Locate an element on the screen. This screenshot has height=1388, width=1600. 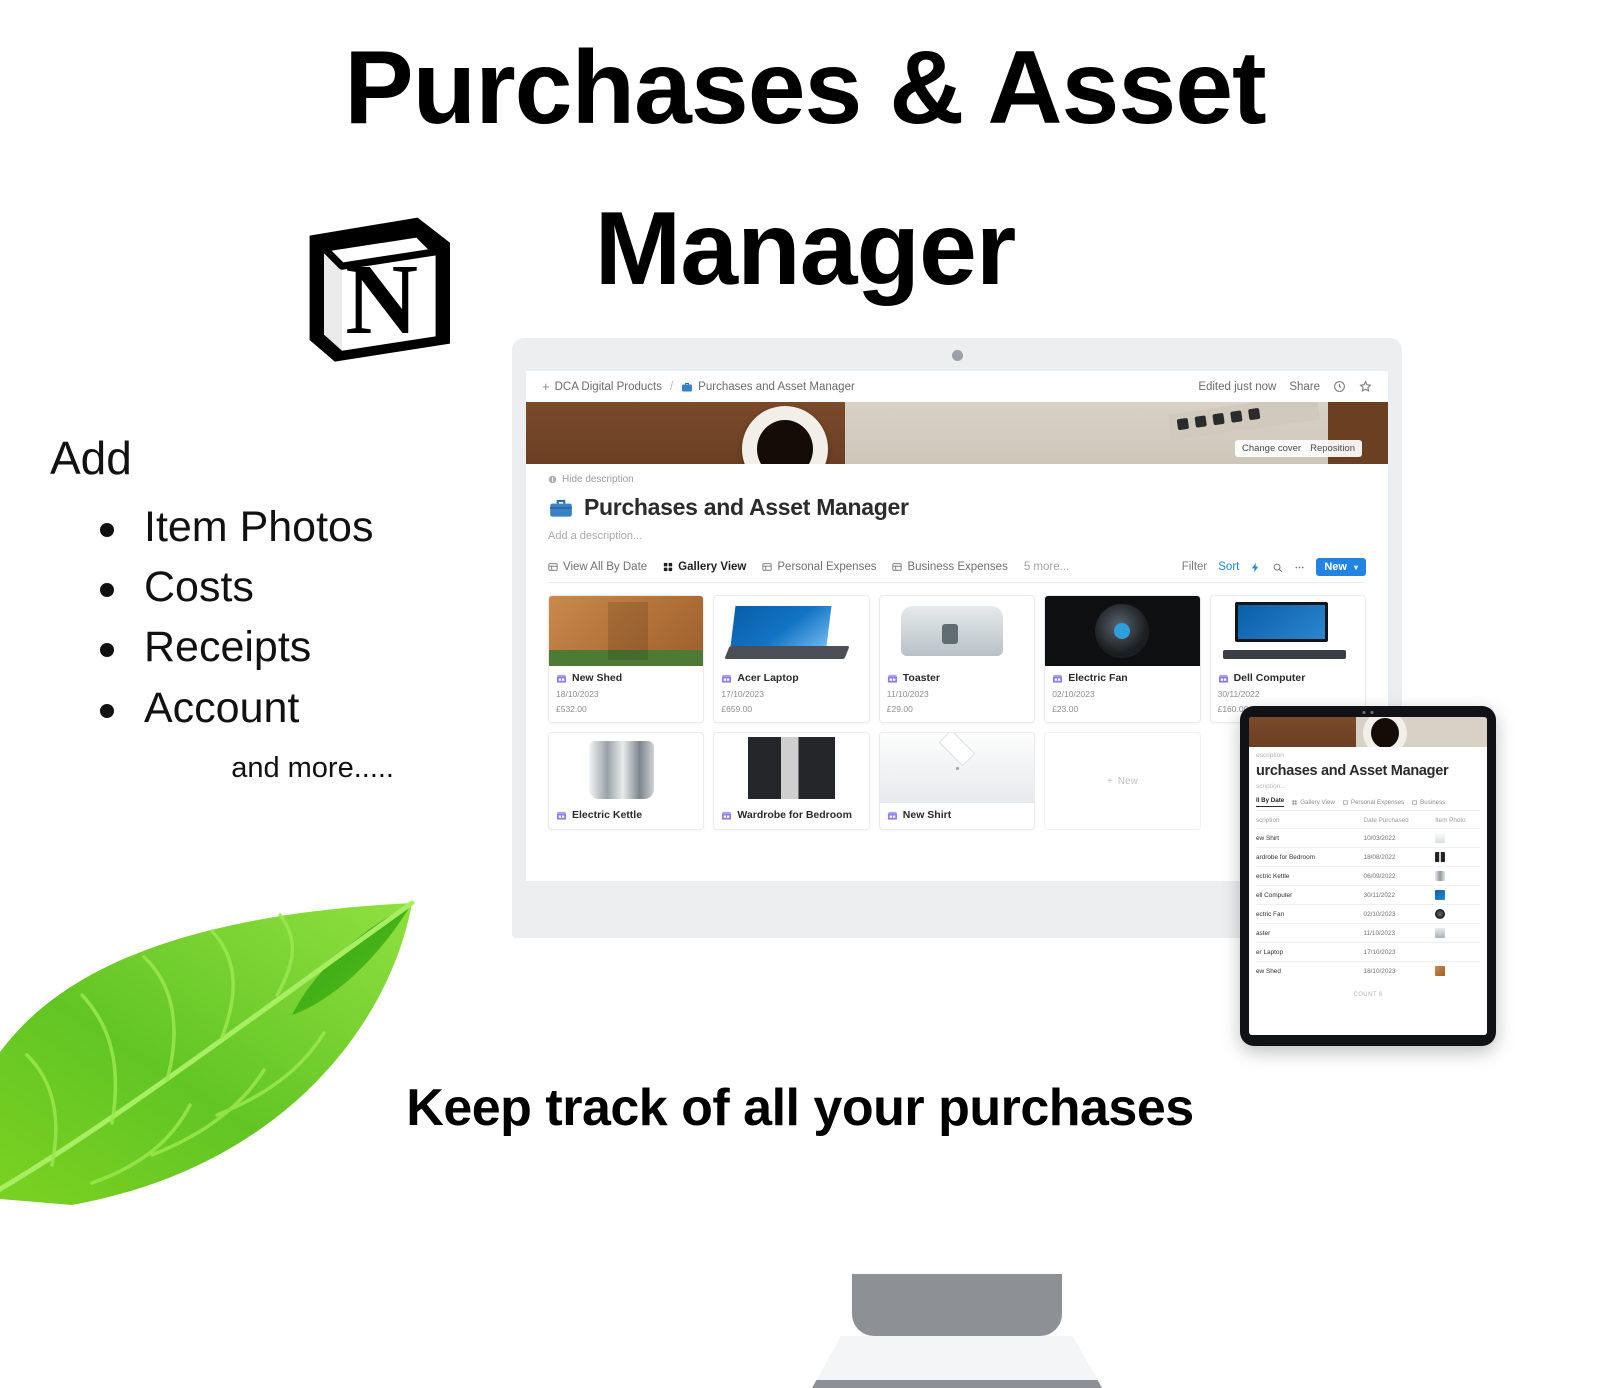
notion-logo: N is located at coordinates (378, 286).